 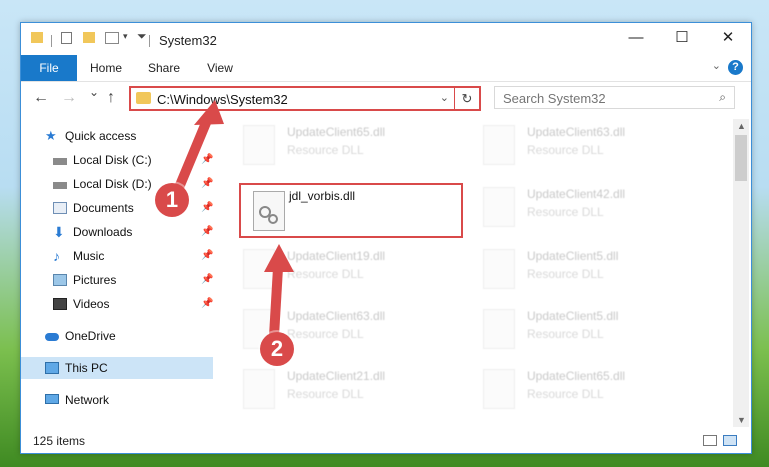 I want to click on step-2-badge: 2, so click(x=277, y=349).